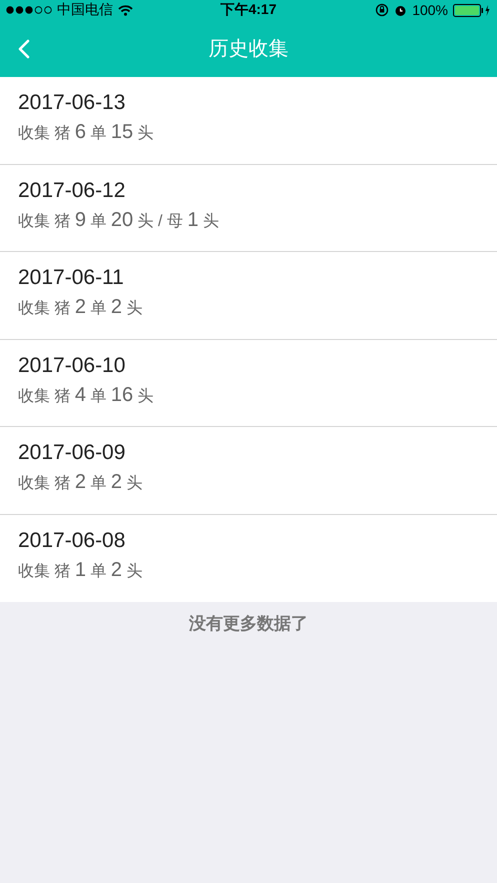 This screenshot has width=497, height=883. I want to click on record-summary: 收集 猪 1 单 2 头, so click(80, 570).